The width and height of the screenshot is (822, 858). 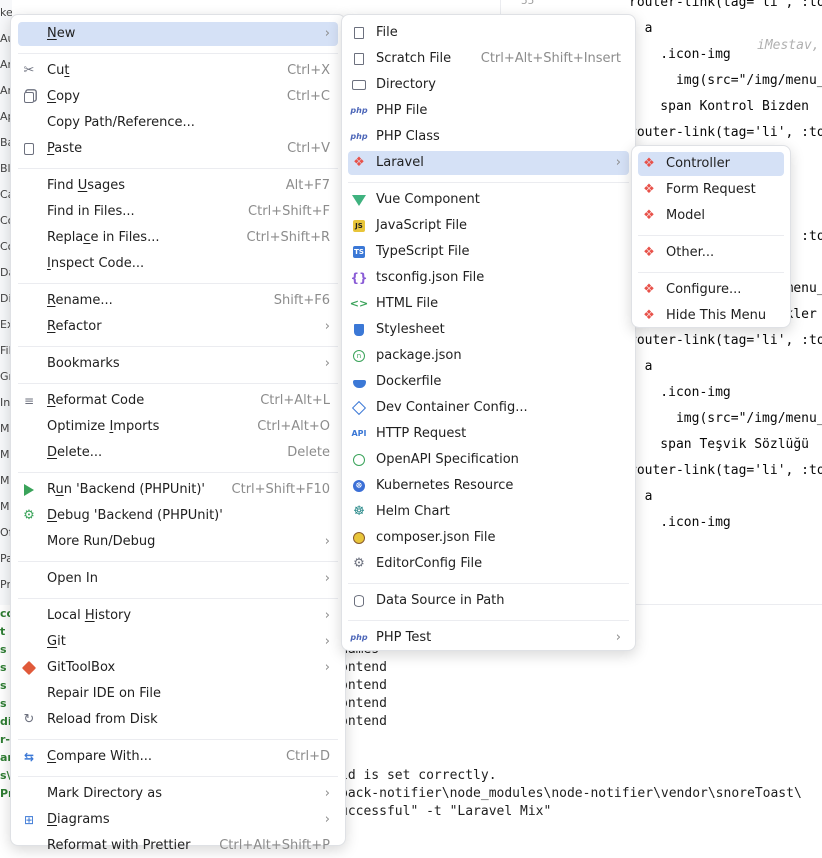 I want to click on package-json-icon: n, so click(x=359, y=356).